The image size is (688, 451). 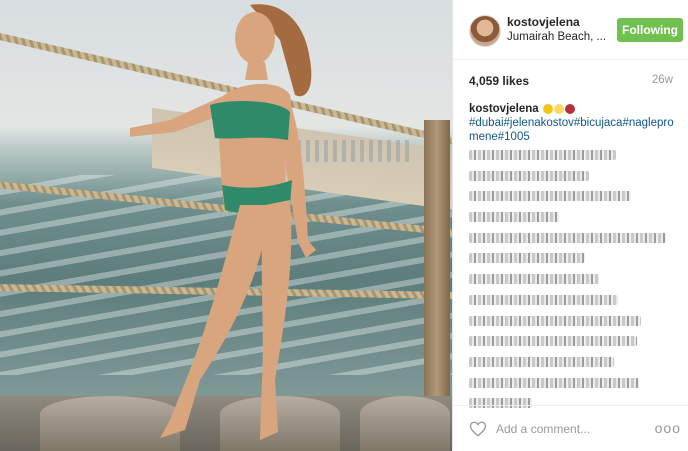 I want to click on pier-pile, so click(x=405, y=423).